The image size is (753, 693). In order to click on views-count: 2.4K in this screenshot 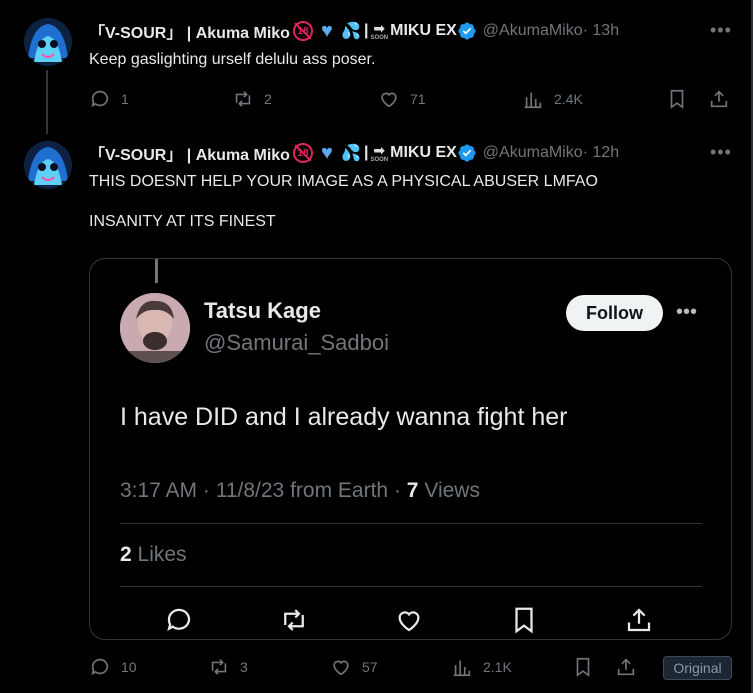, I will do `click(568, 99)`.